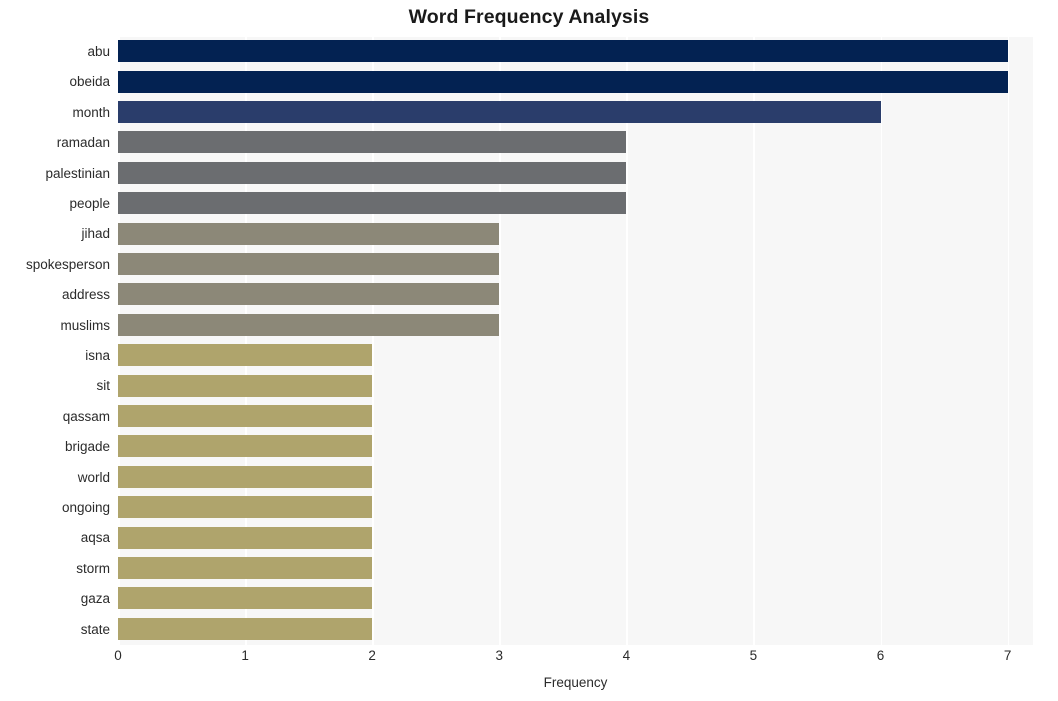 The image size is (1058, 701). Describe the element at coordinates (626, 655) in the screenshot. I see `x-tick-label-4: 4` at that location.